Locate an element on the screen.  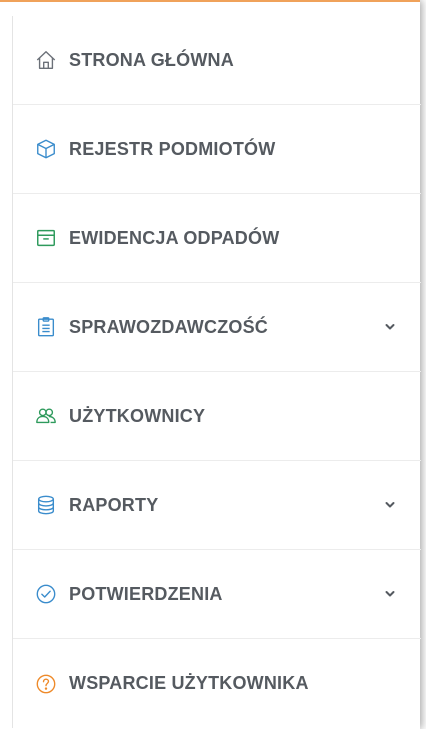
database-icon is located at coordinates (46, 505).